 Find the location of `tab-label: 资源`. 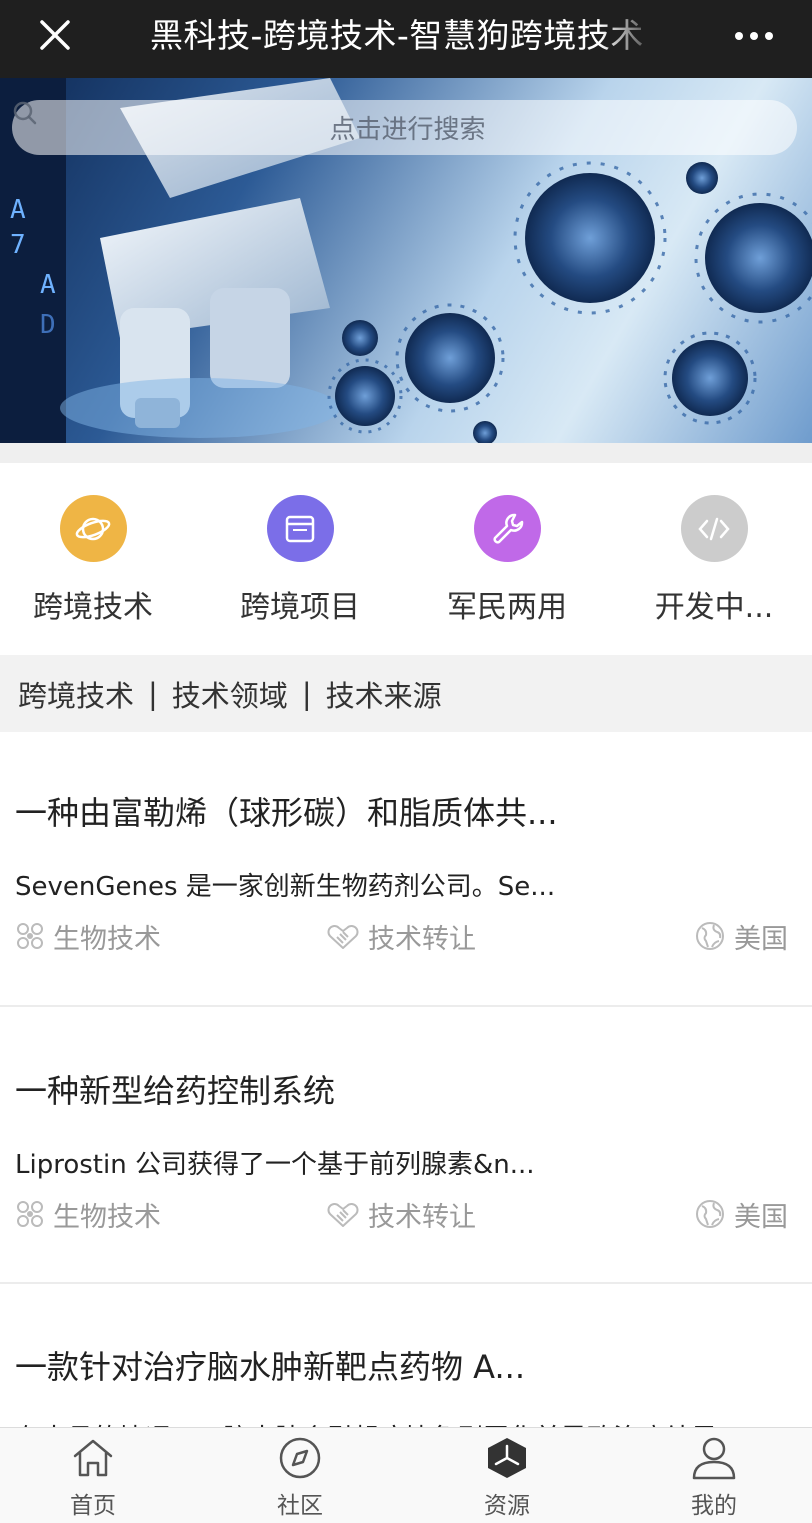

tab-label: 资源 is located at coordinates (507, 1506).